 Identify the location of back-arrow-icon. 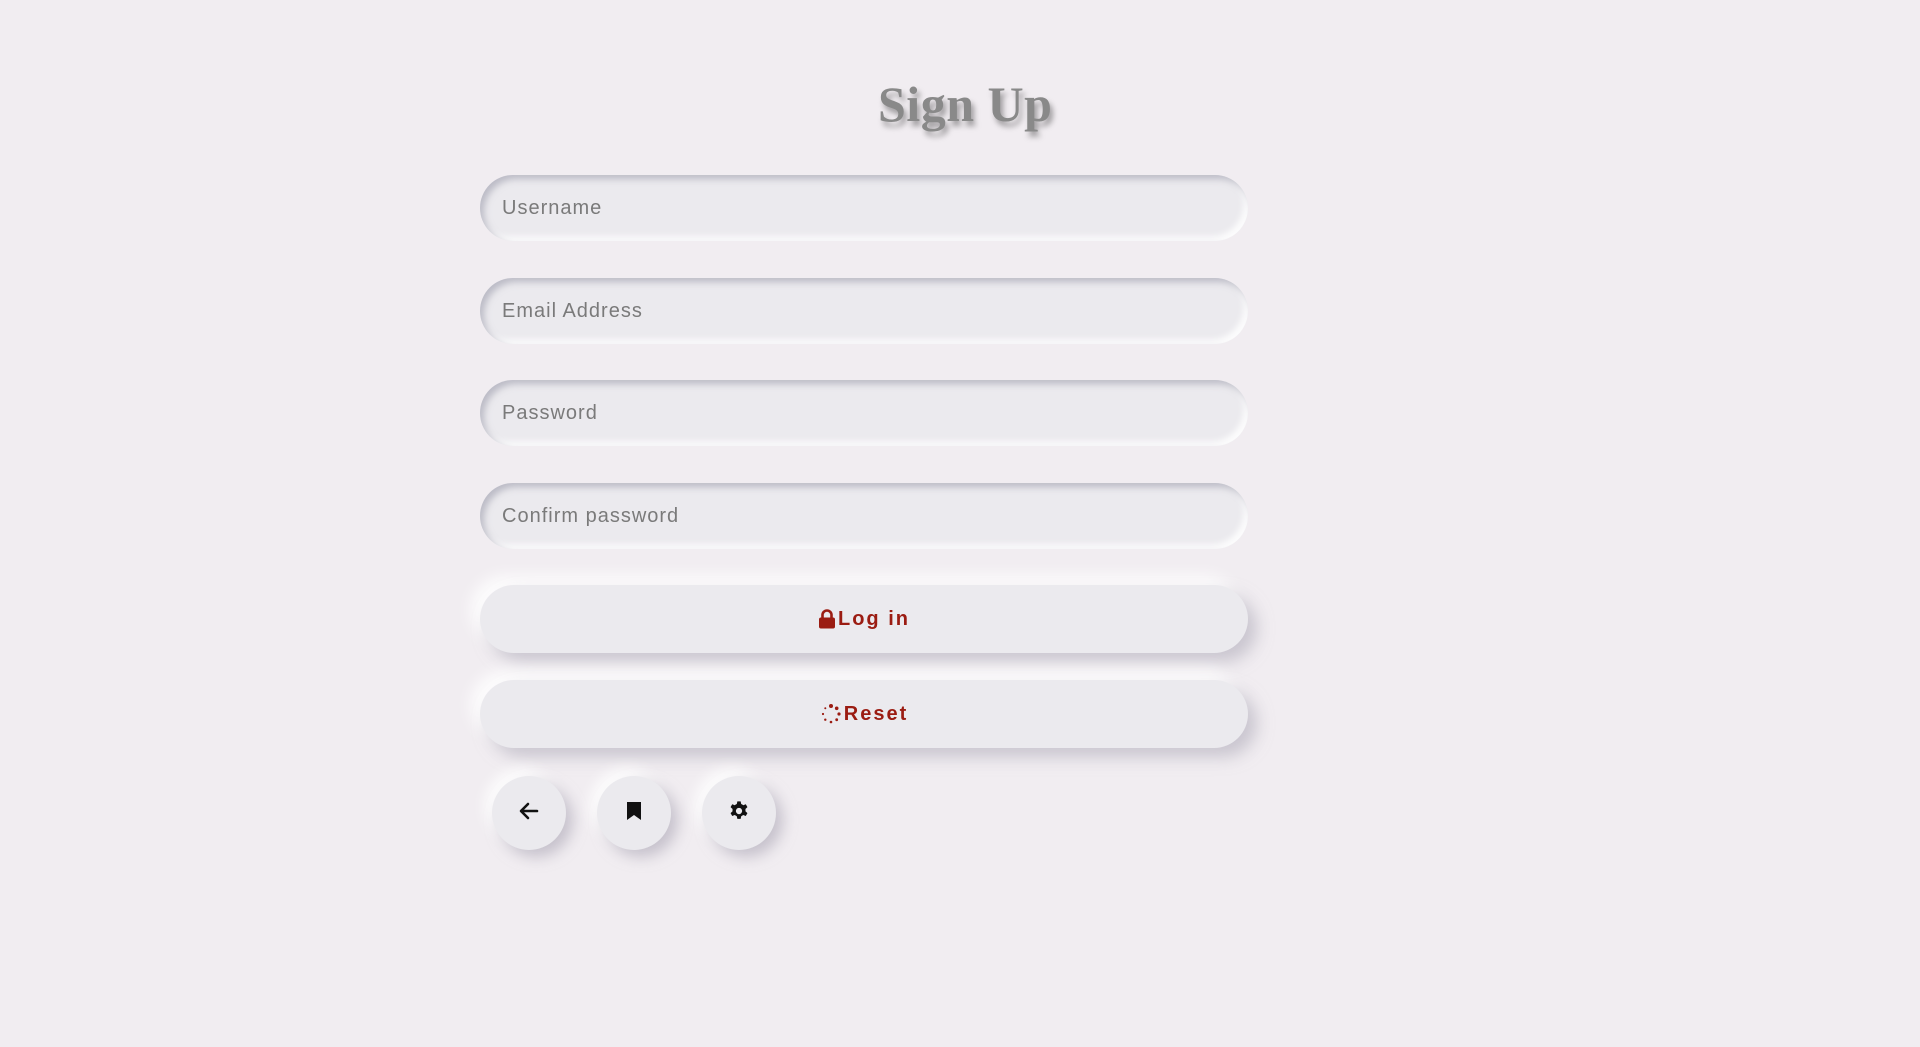
(529, 813).